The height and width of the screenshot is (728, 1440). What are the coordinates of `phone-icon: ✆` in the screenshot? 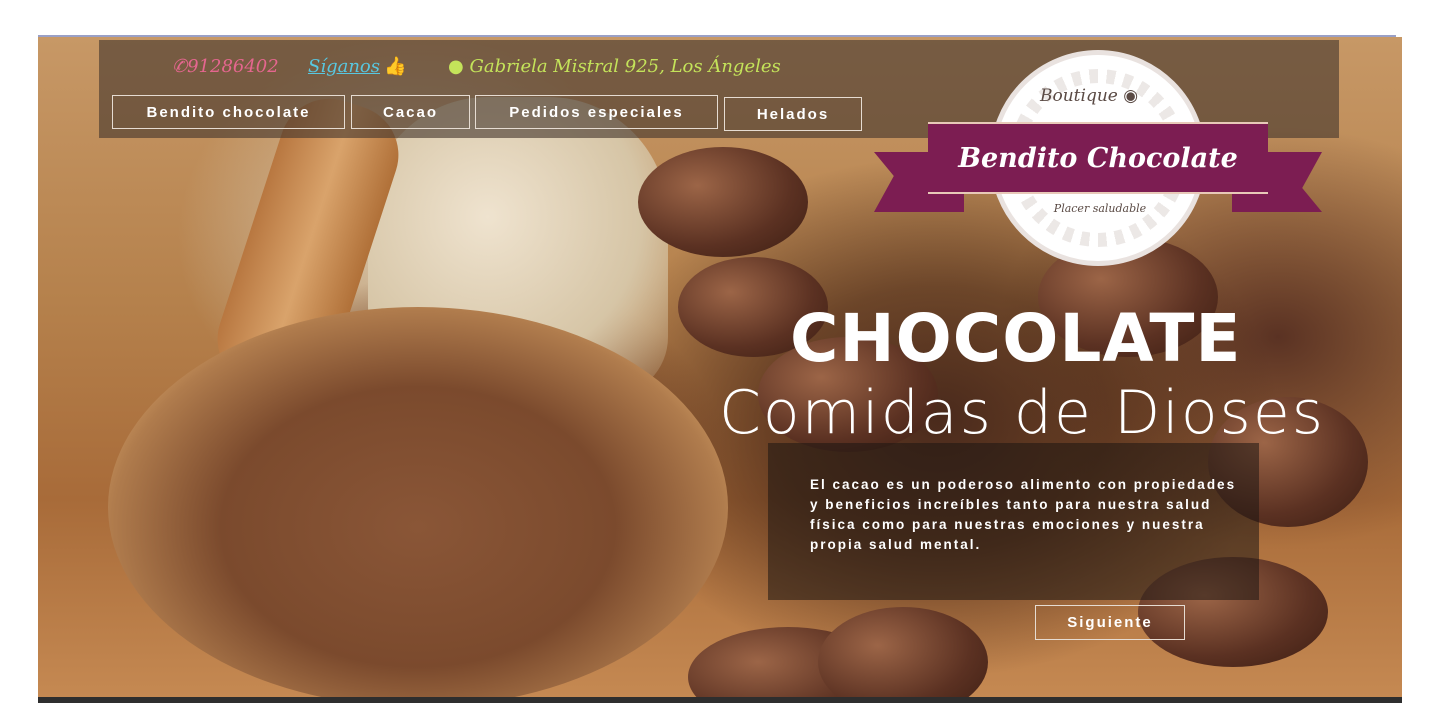 It's located at (180, 66).